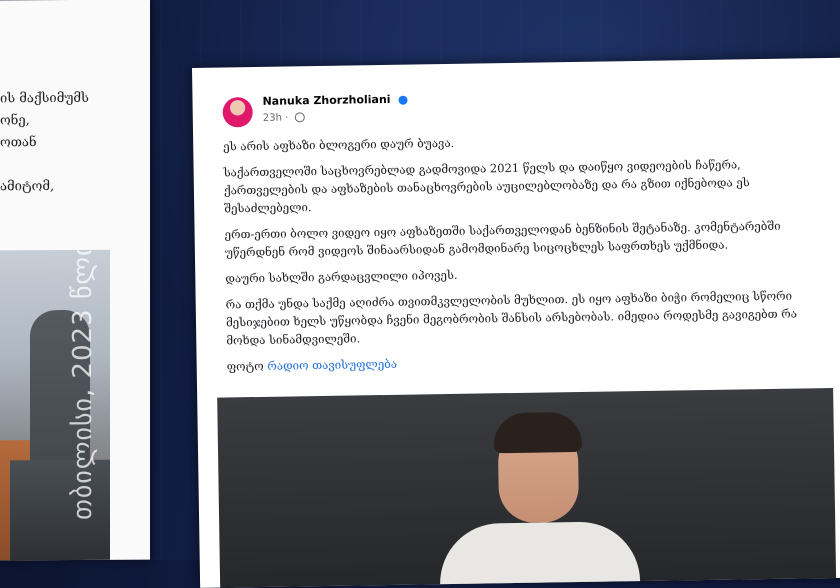 This screenshot has width=840, height=588. I want to click on left-post-line: ოთან, so click(18, 143).